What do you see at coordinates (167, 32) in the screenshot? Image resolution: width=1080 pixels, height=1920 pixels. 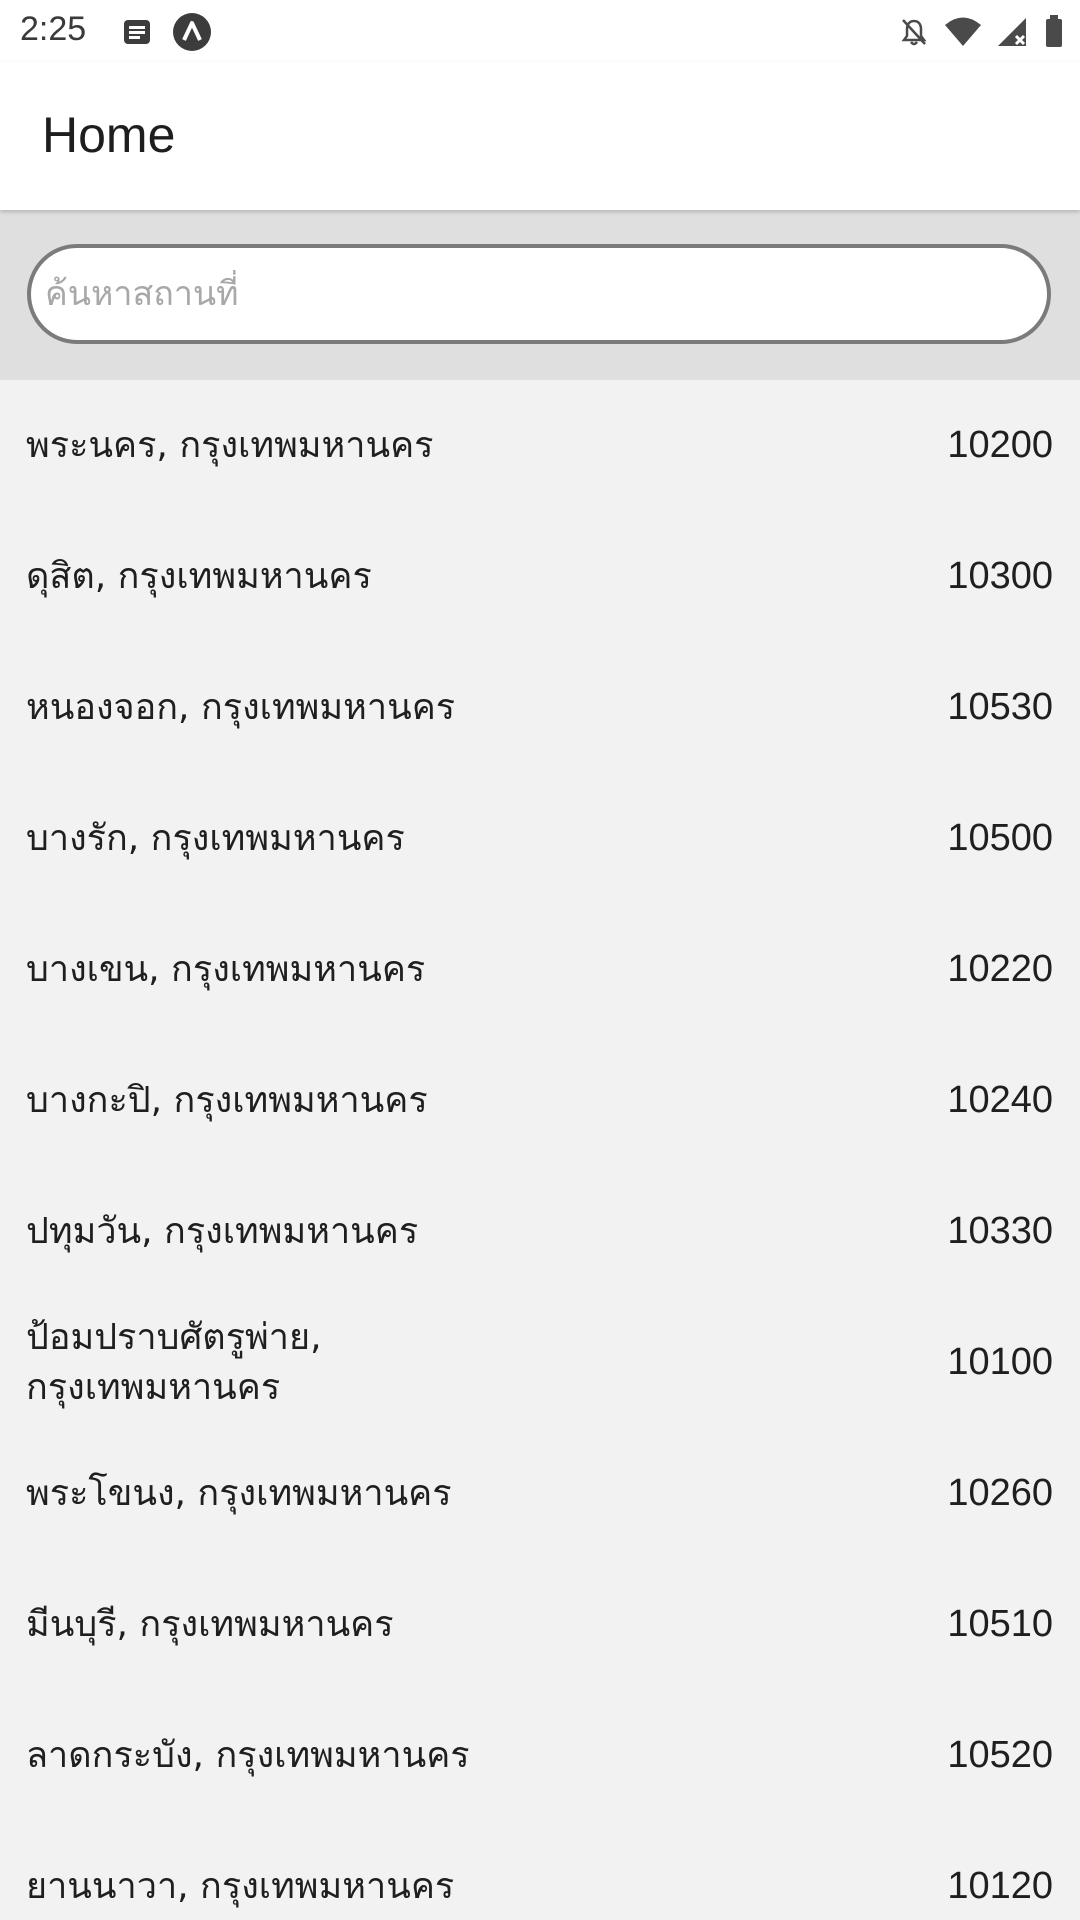 I see `status-notification-icons` at bounding box center [167, 32].